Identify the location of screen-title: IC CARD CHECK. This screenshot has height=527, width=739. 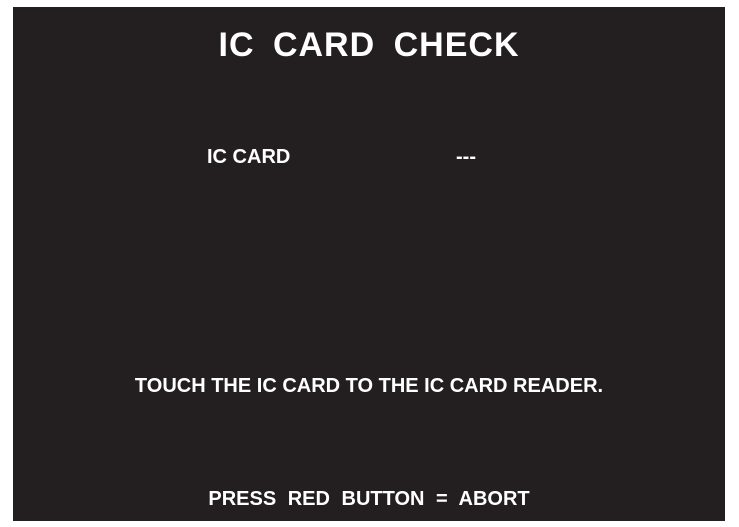
(369, 45).